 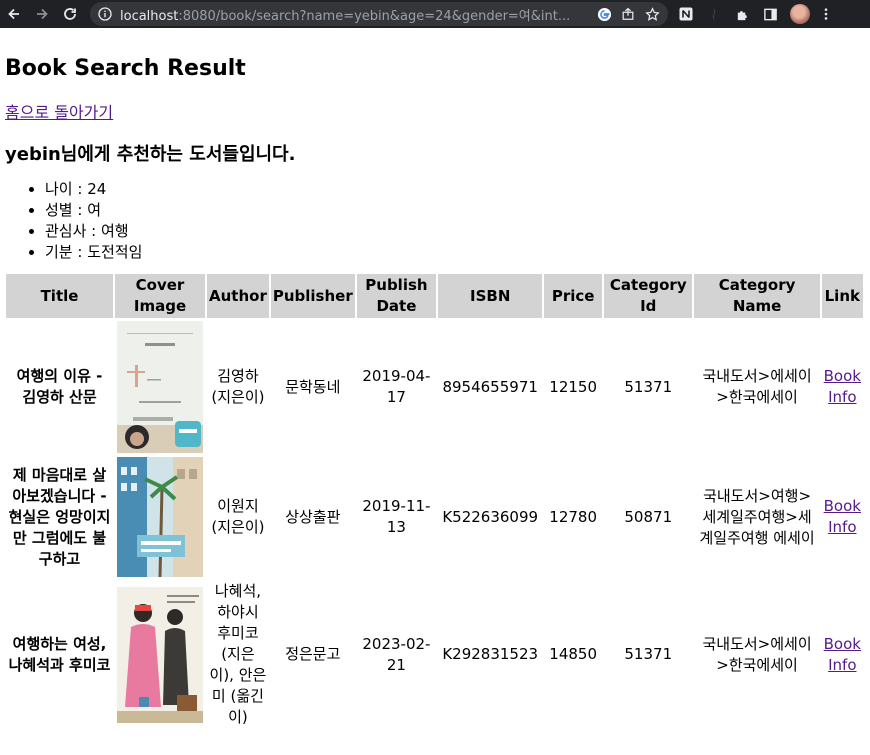 What do you see at coordinates (648, 516) in the screenshot?
I see `book-category-id: 50871` at bounding box center [648, 516].